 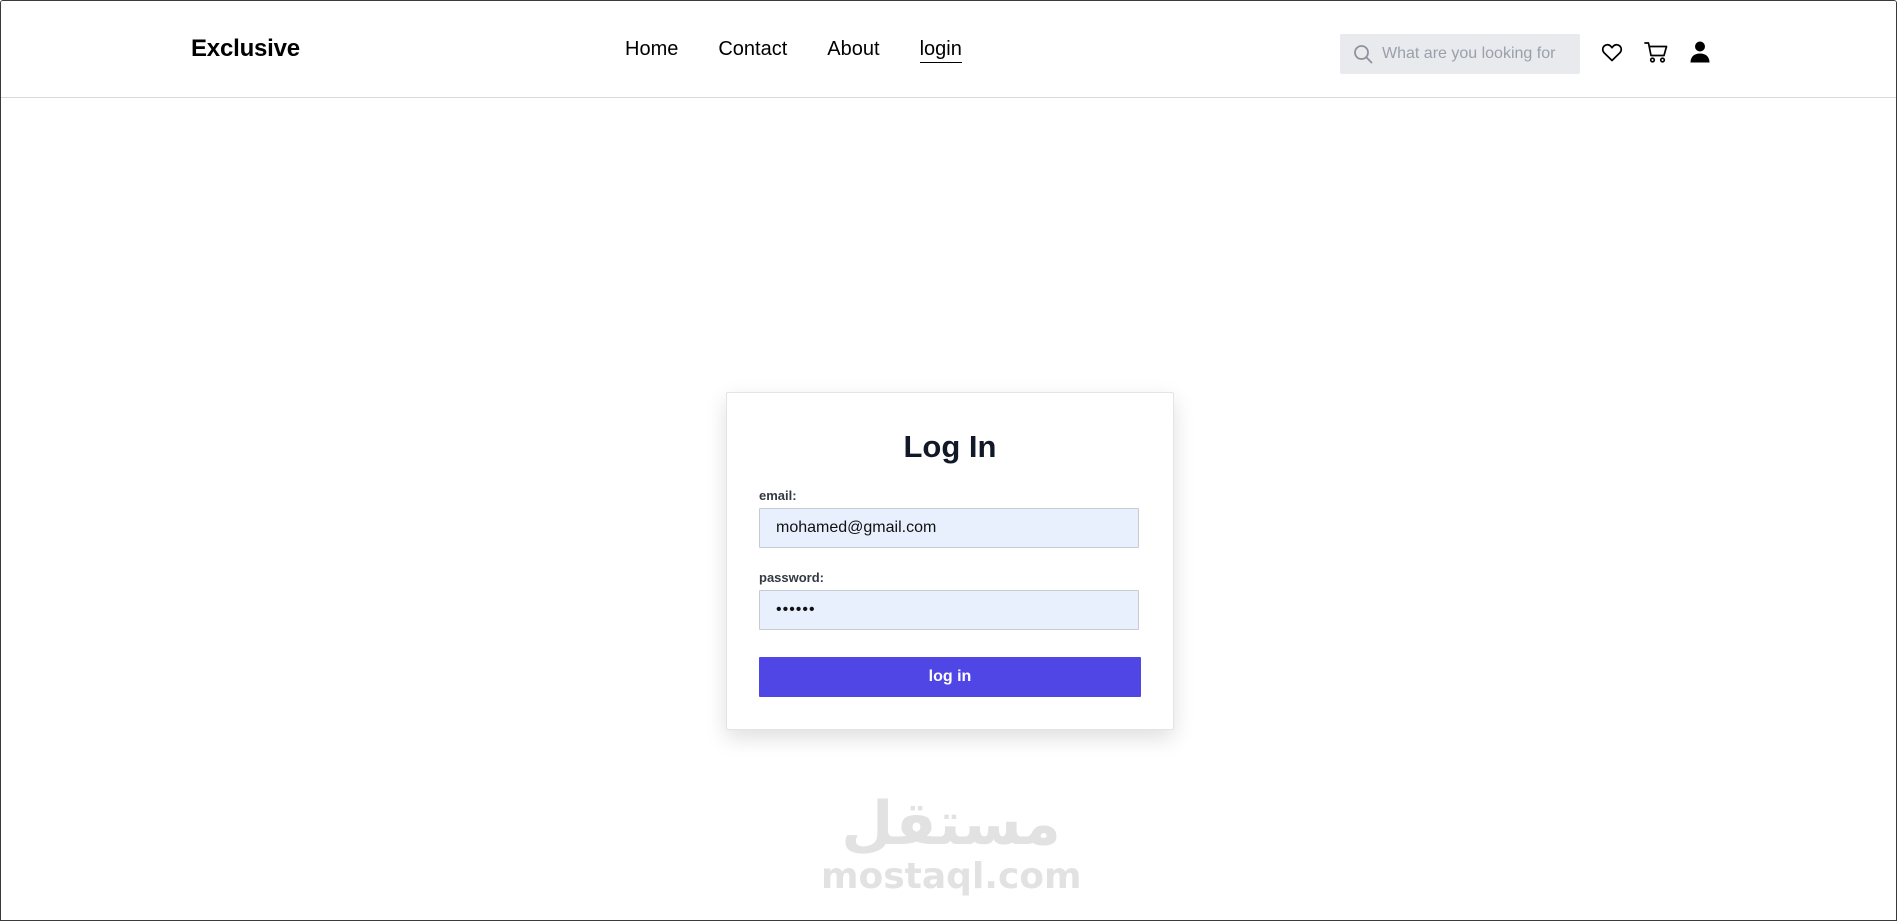 I want to click on search-input, so click(x=1477, y=54).